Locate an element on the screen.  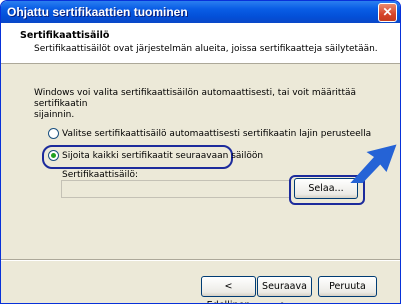
next-button: Seuraava > is located at coordinates (284, 289).